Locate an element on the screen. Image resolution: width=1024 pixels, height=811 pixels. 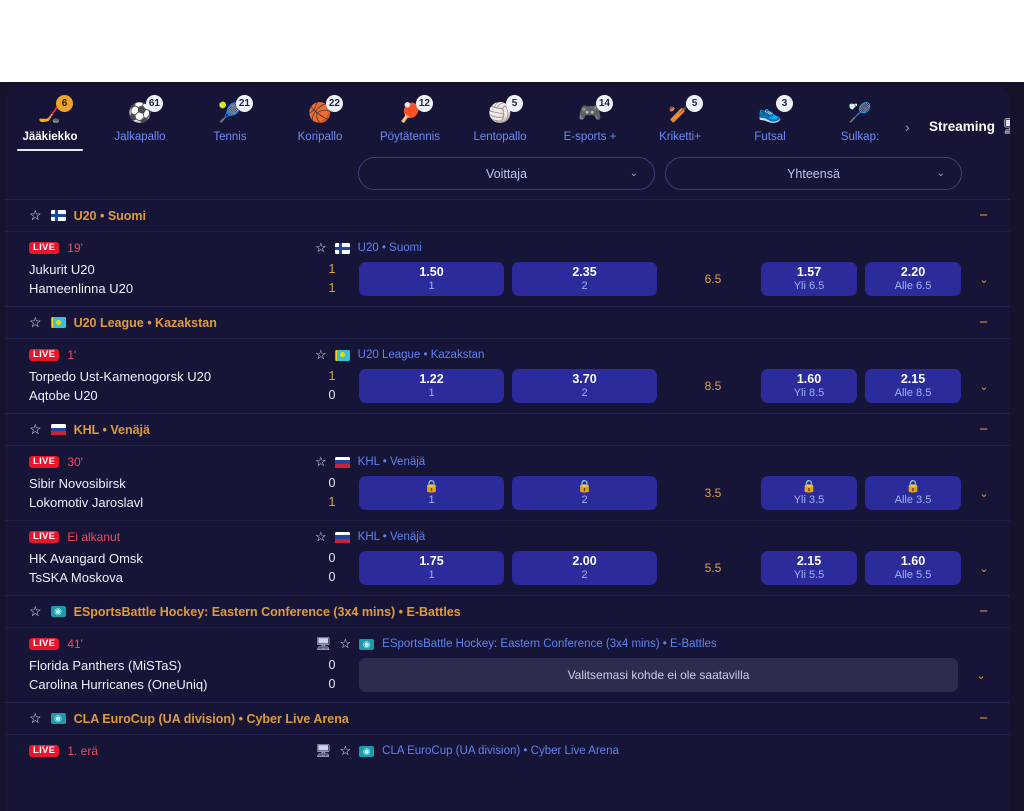
filter-value: Yhteensä is located at coordinates (813, 173).